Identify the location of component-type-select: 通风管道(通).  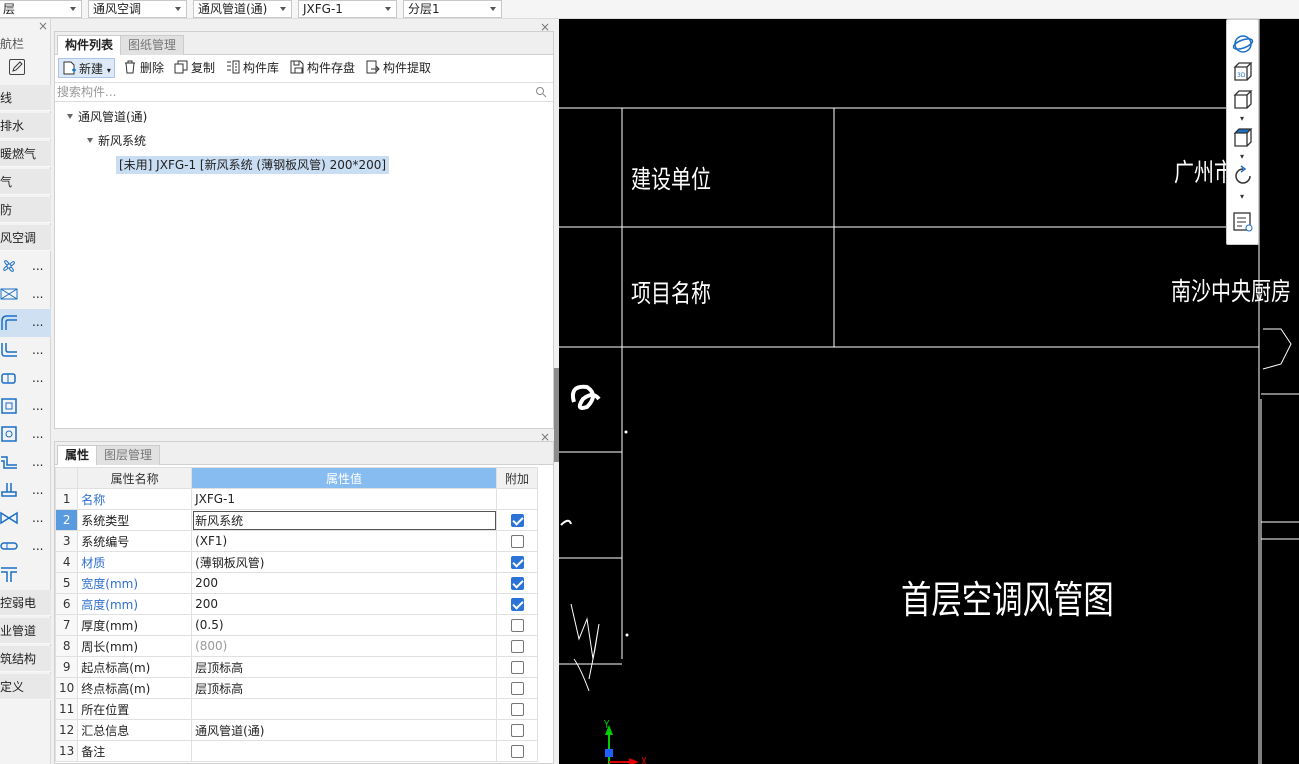
(242, 9).